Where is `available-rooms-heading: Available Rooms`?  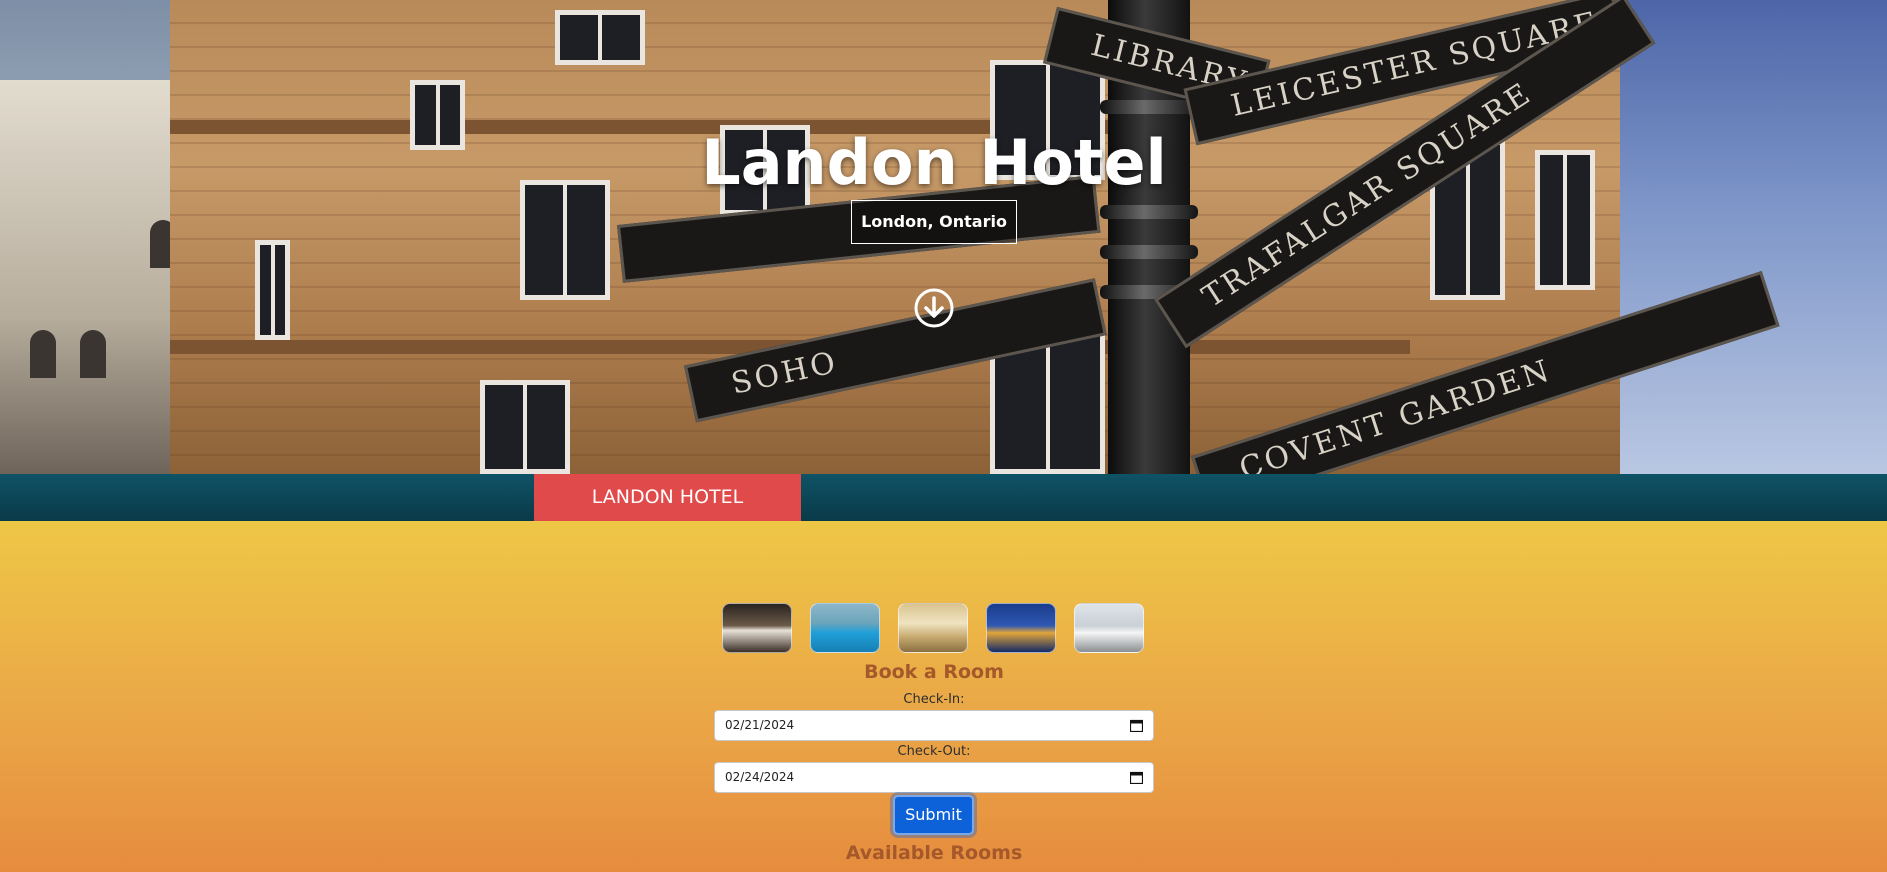
available-rooms-heading: Available Rooms is located at coordinates (934, 853).